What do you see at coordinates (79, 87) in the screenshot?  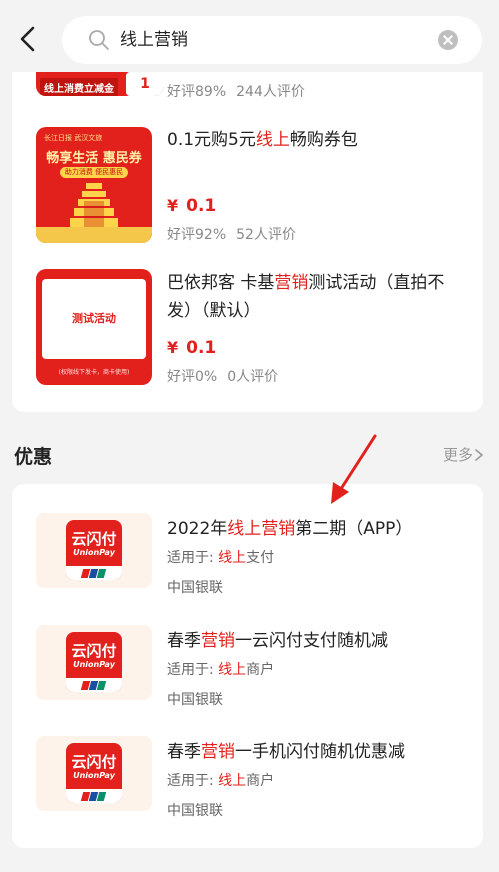 I see `thumbnail-tag: 线上消费立减金` at bounding box center [79, 87].